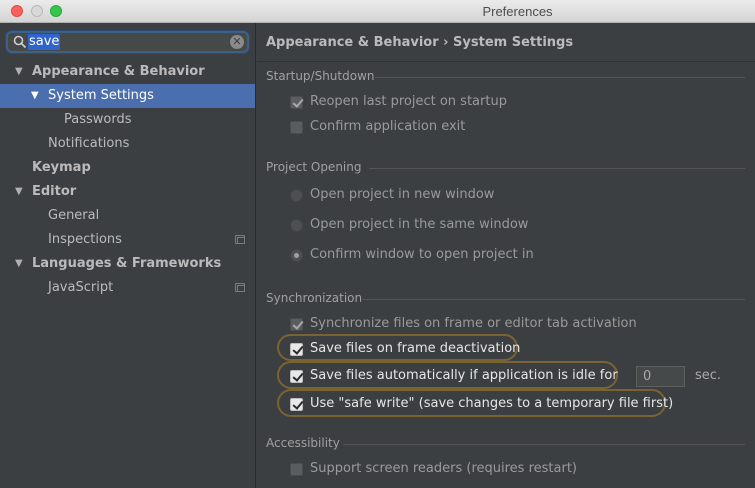  I want to click on tree-item-label: System Settings, so click(101, 95).